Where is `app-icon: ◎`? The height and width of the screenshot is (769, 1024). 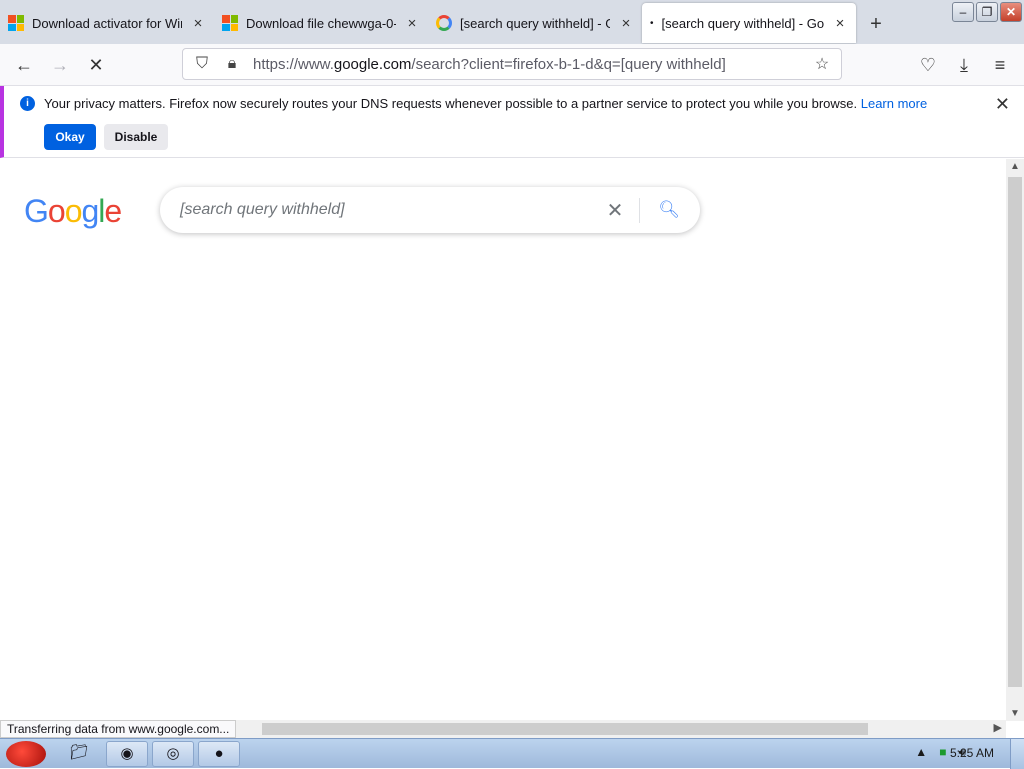
app-icon: ◎ is located at coordinates (173, 754).